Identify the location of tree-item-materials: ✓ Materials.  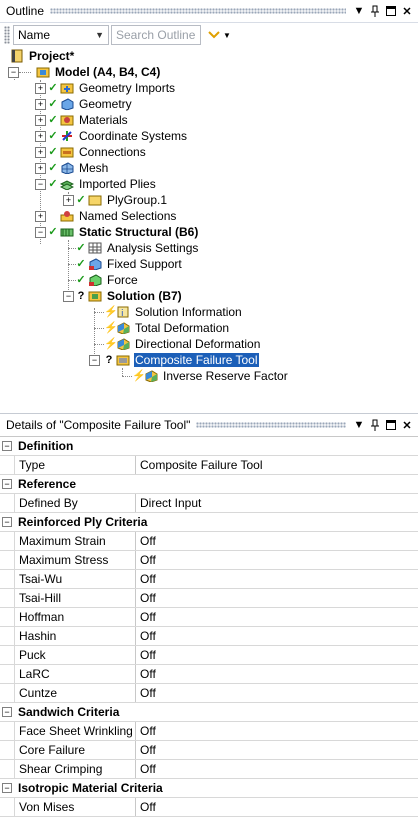
(88, 120).